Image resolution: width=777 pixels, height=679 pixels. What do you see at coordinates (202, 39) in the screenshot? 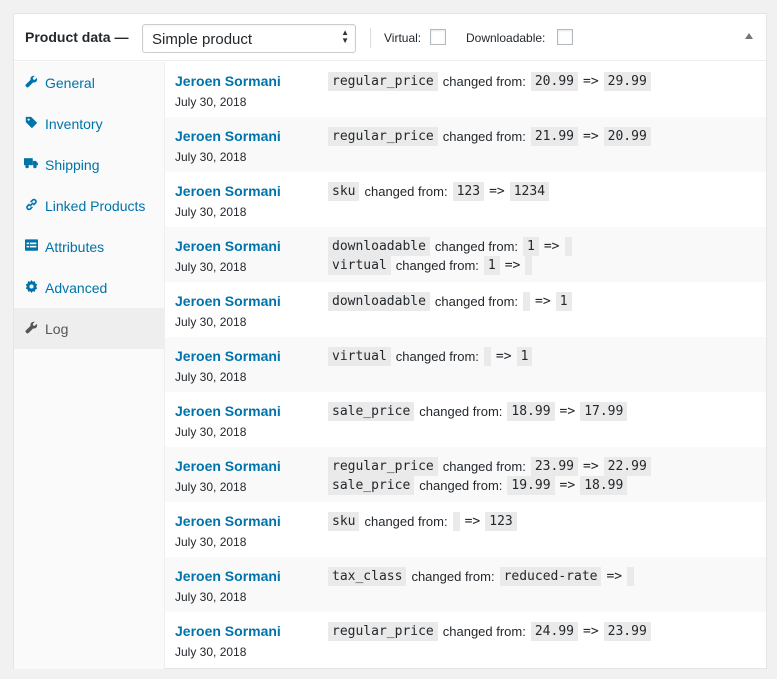
I see `product-type-value: Simple product` at bounding box center [202, 39].